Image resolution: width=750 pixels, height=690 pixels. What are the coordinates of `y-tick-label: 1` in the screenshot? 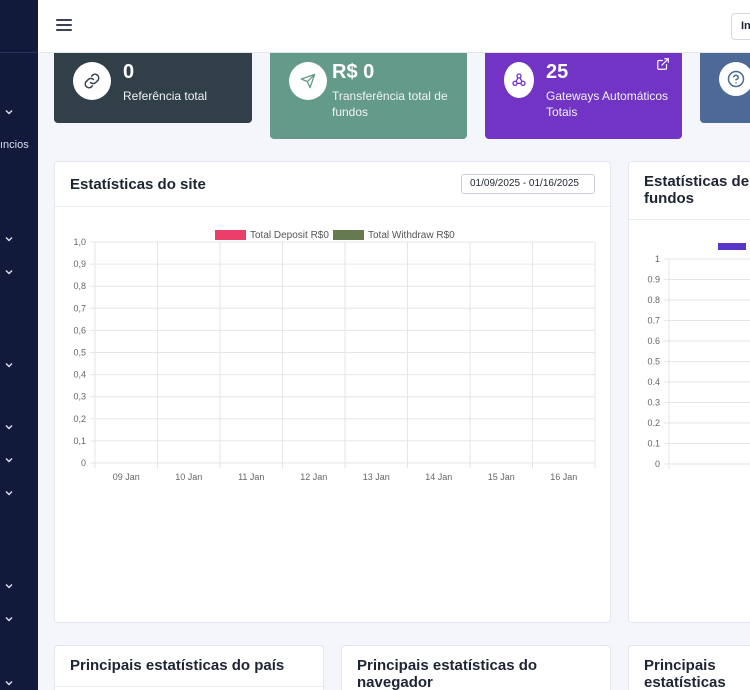 It's located at (657, 259).